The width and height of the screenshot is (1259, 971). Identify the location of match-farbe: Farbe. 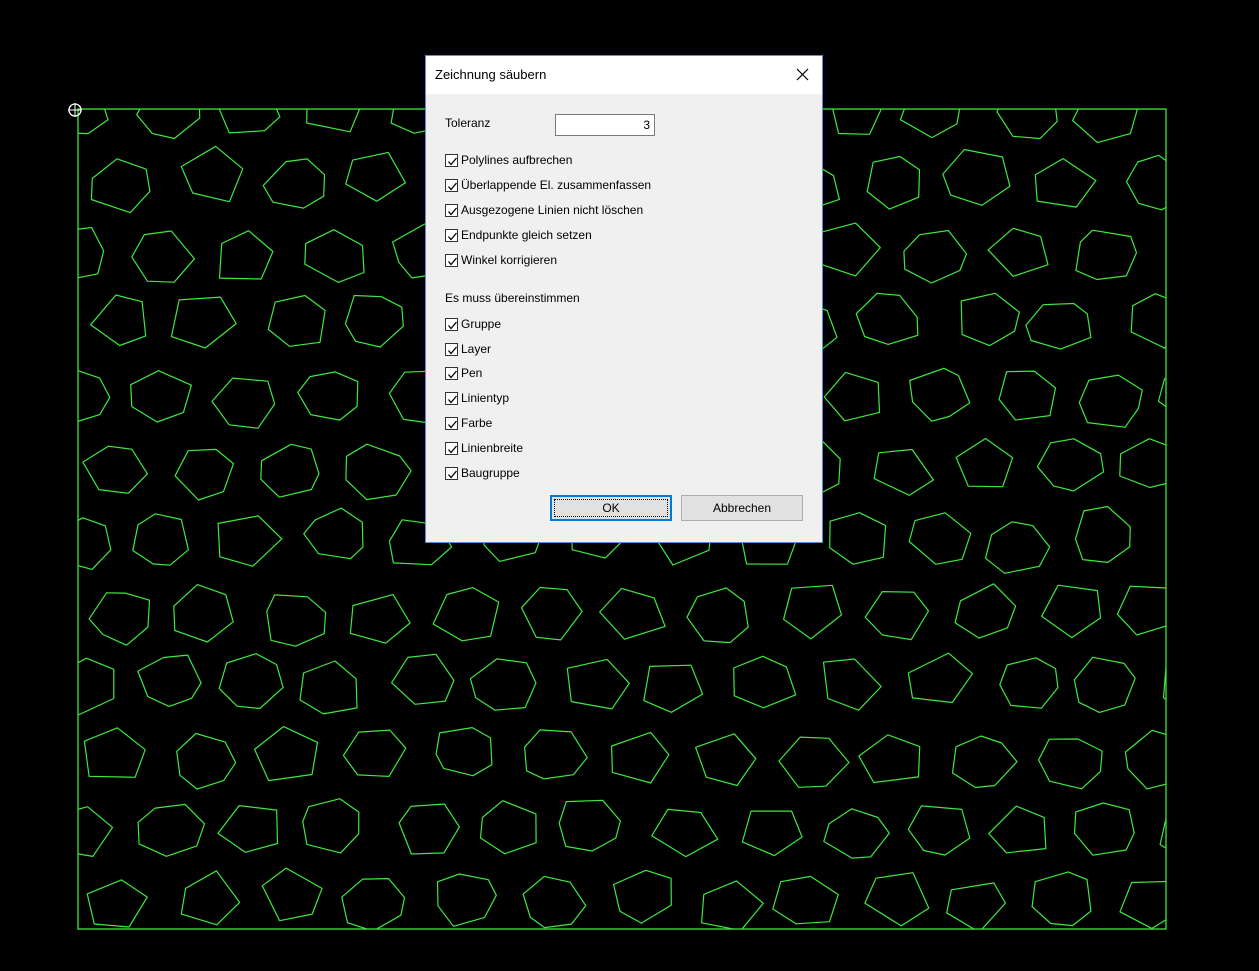
(468, 423).